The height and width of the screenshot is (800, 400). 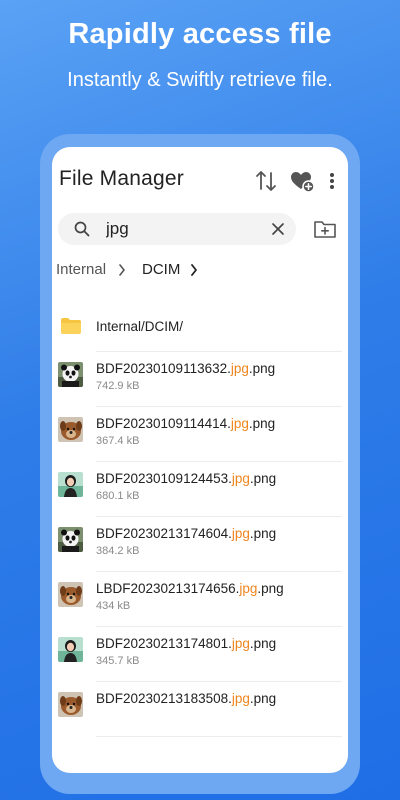 What do you see at coordinates (113, 606) in the screenshot?
I see `file-size: 434 kB` at bounding box center [113, 606].